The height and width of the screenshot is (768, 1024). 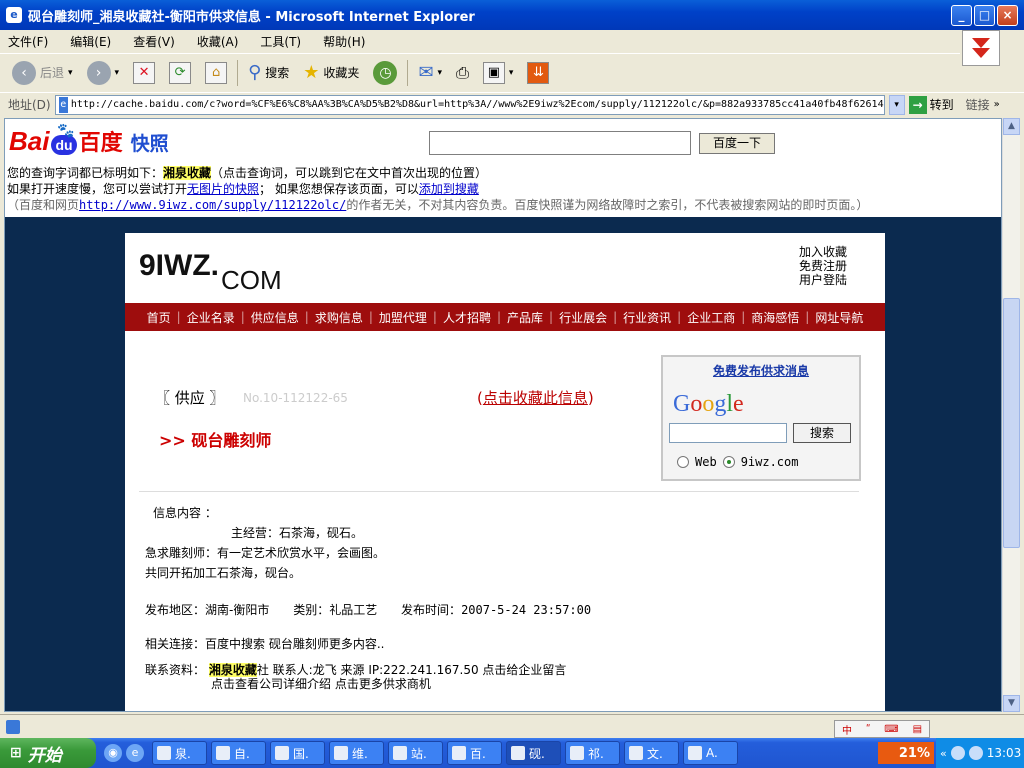 I want to click on window-icon, so click(x=459, y=753).